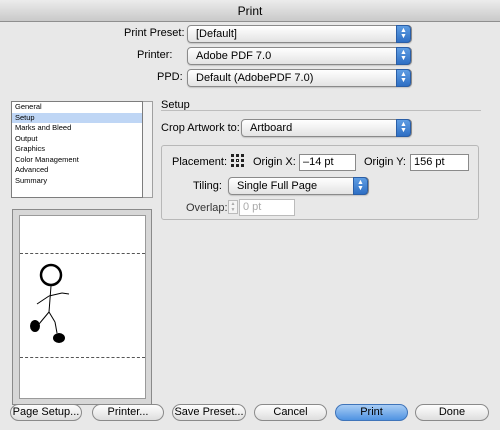  I want to click on print-preset-popup: [Default] ▲ ▼, so click(299, 34).